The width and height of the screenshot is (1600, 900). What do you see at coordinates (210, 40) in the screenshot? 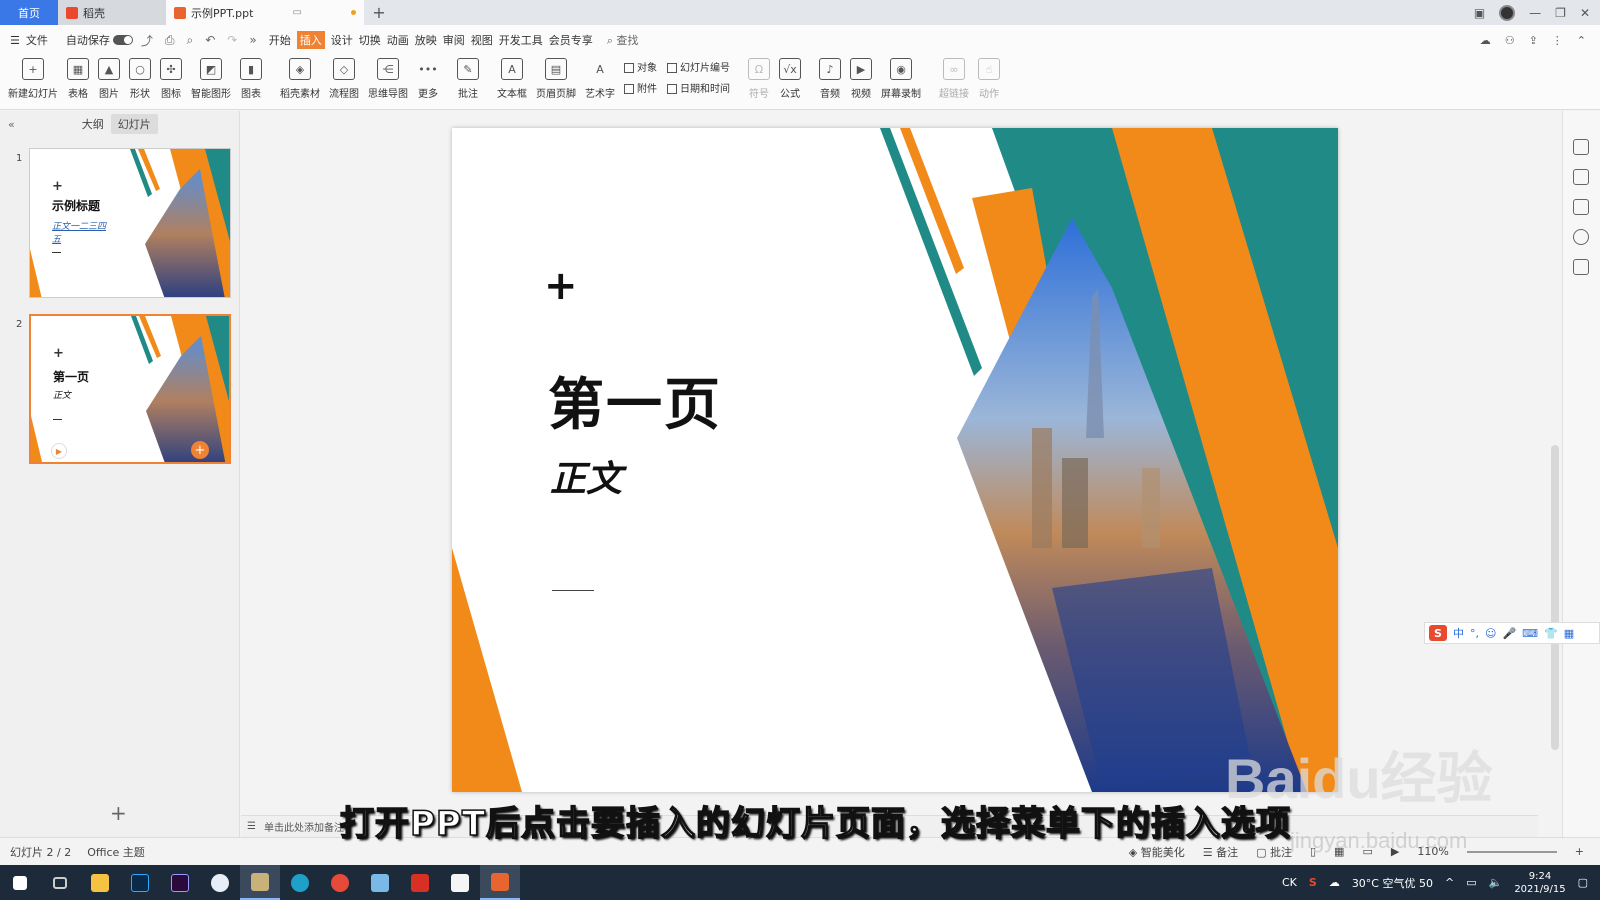
I see `undo-icon: ↶` at bounding box center [210, 40].